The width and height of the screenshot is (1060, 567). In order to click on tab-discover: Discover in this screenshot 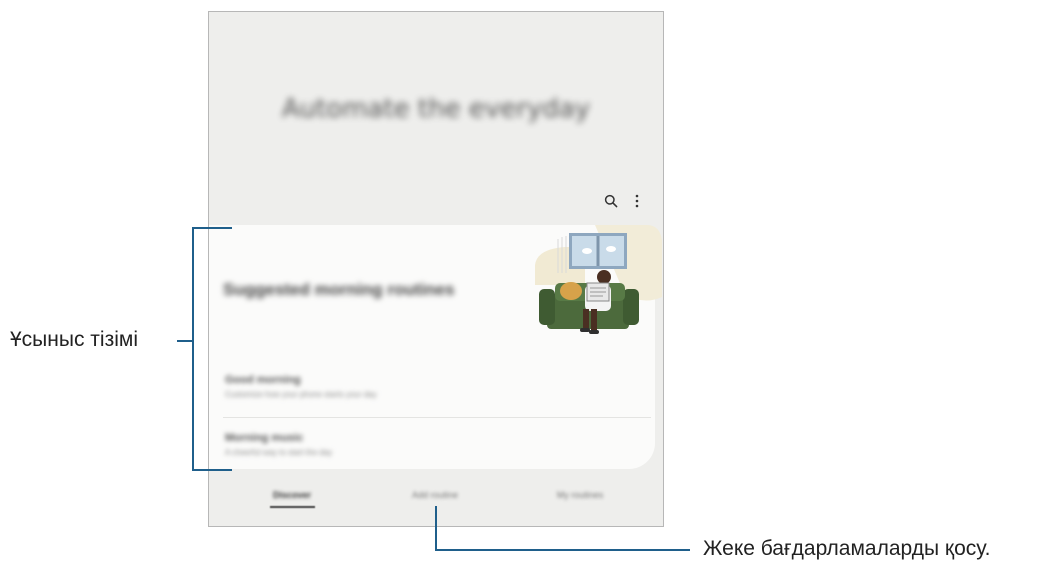, I will do `click(292, 495)`.